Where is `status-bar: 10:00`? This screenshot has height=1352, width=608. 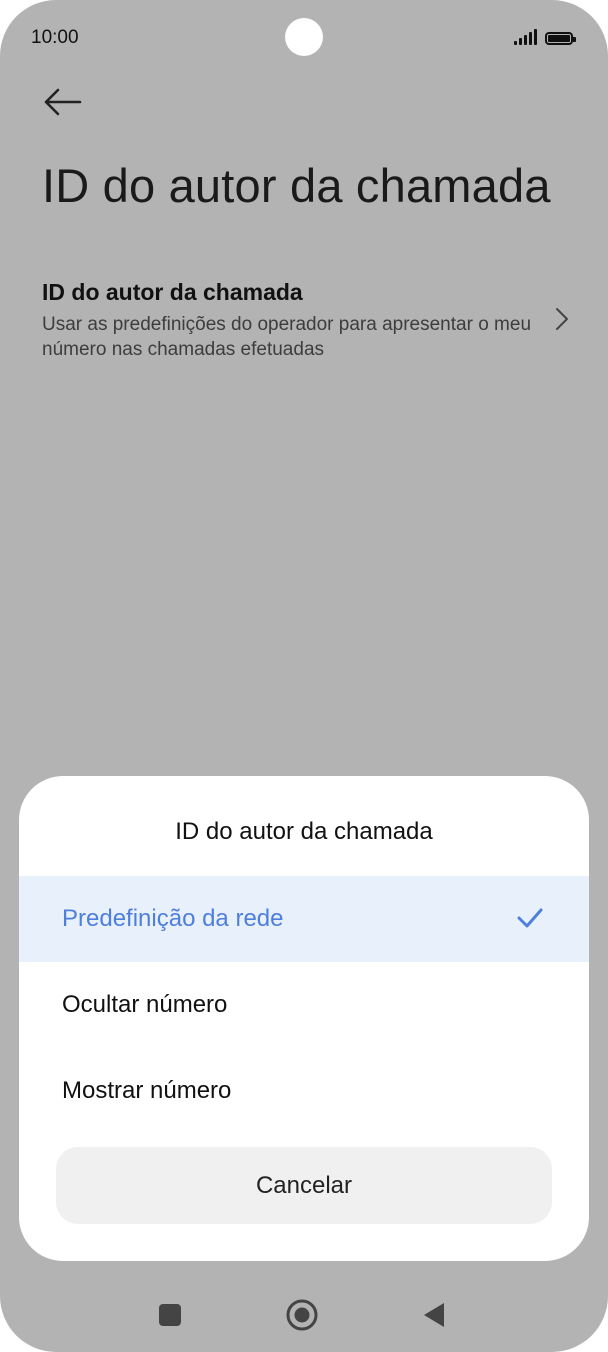 status-bar: 10:00 is located at coordinates (304, 38).